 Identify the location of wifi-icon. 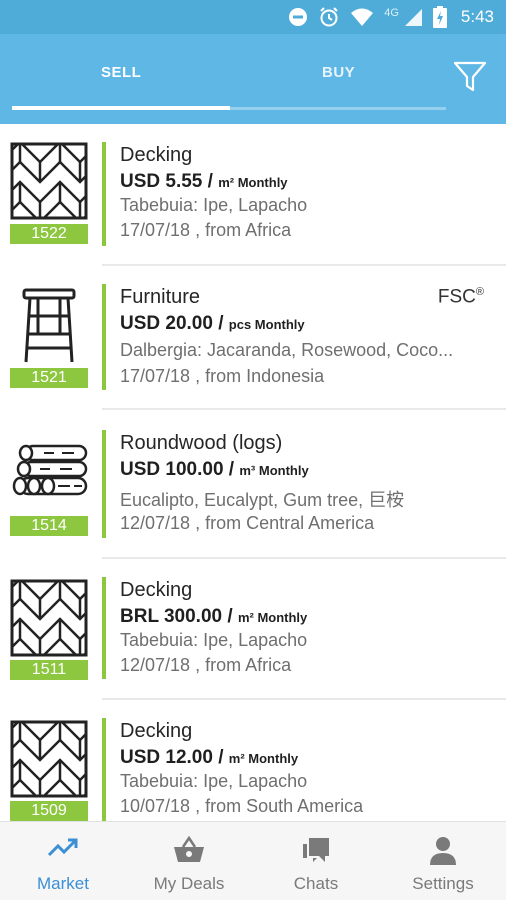
(362, 17).